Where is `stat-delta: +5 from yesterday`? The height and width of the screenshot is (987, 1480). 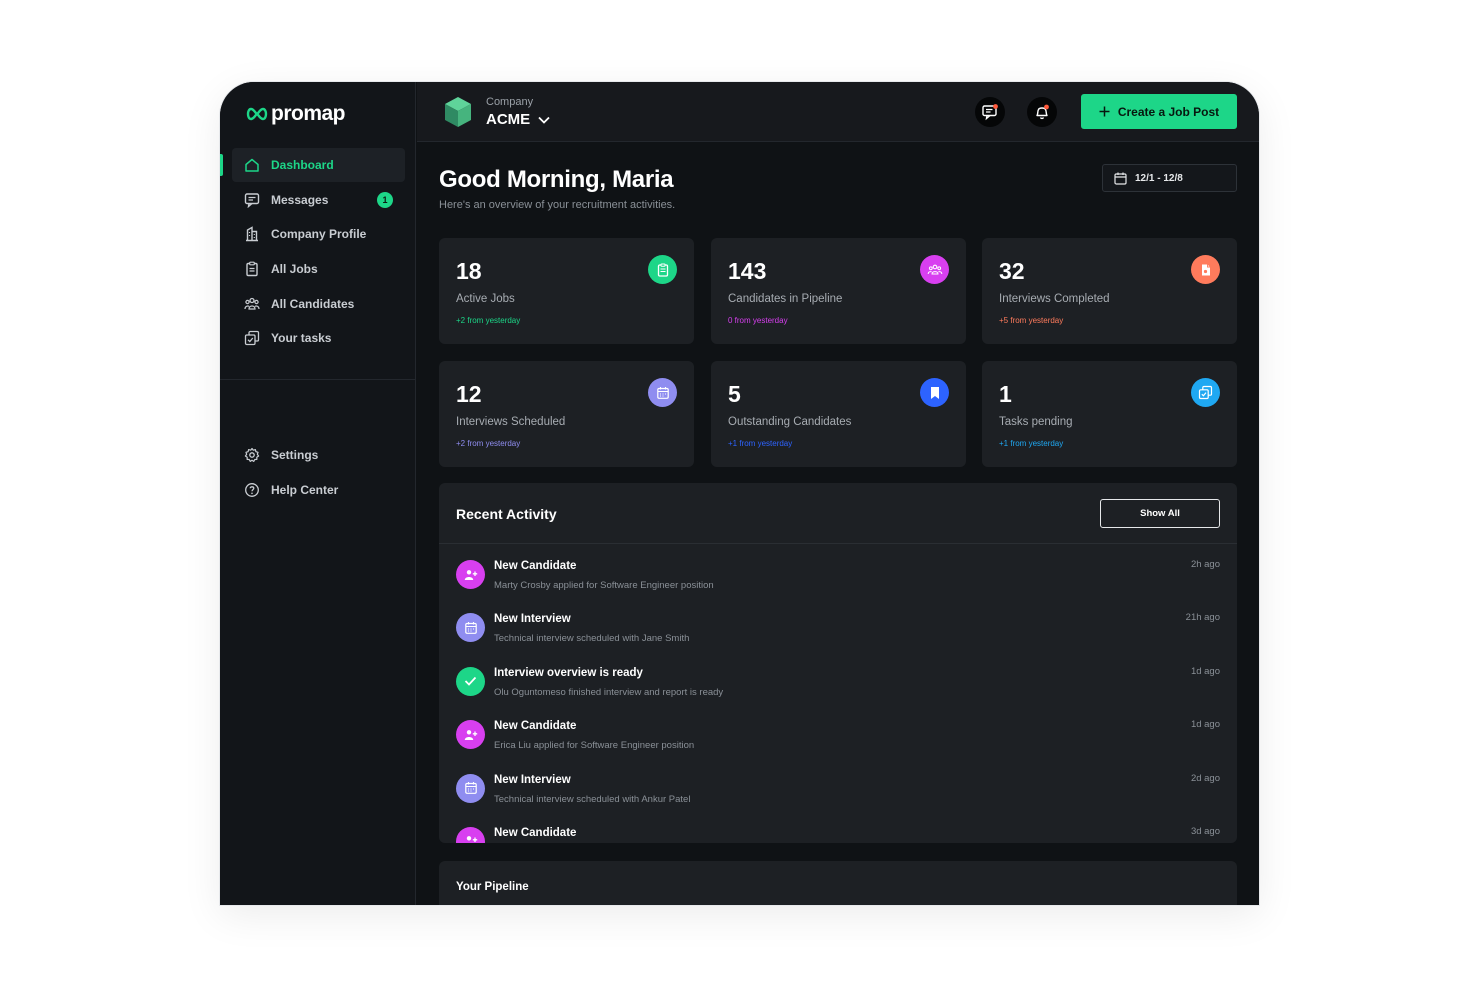 stat-delta: +5 from yesterday is located at coordinates (1031, 320).